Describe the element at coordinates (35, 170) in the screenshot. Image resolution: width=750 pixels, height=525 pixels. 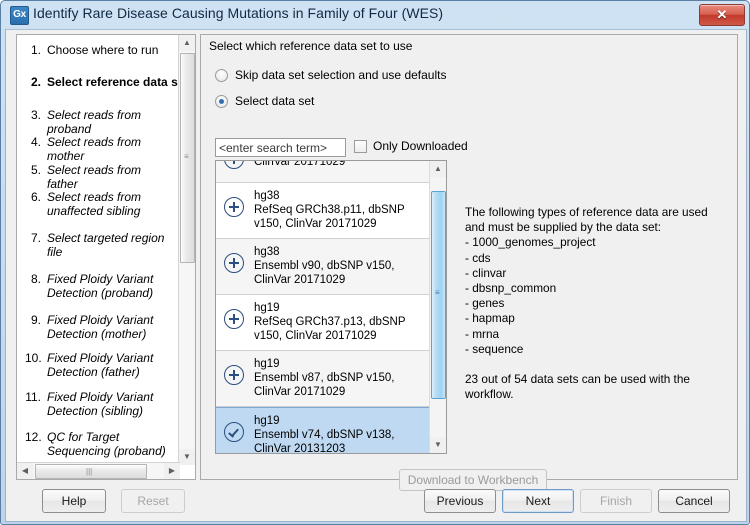
I see `step-number: 5.` at that location.